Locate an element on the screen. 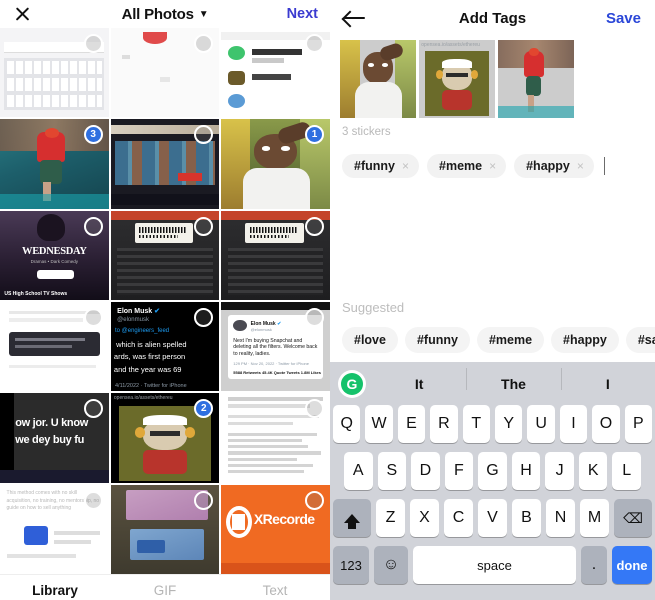  key-d: D is located at coordinates (425, 471).